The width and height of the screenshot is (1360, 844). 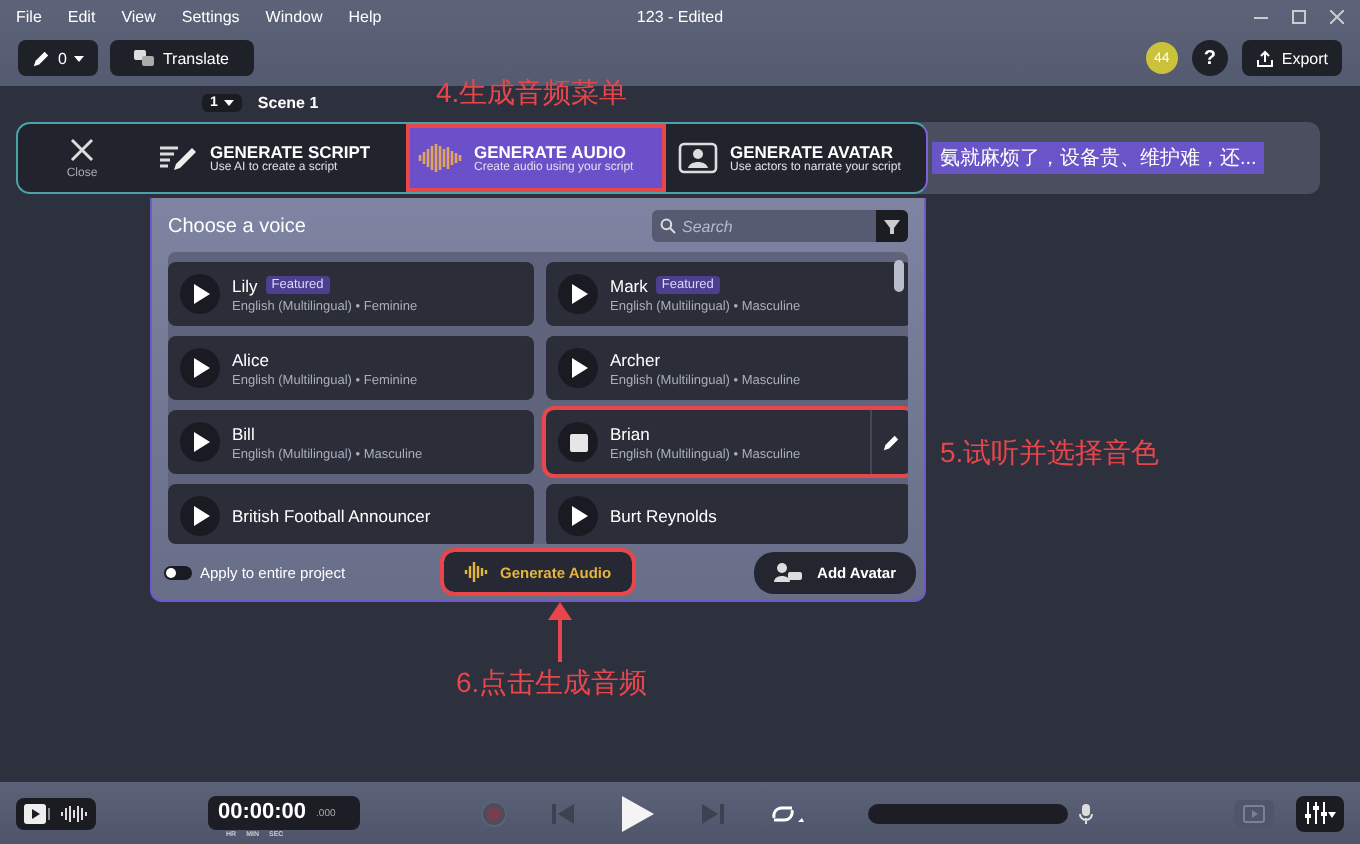 I want to click on annotation-text: 4.生成音频菜单, so click(x=532, y=94).